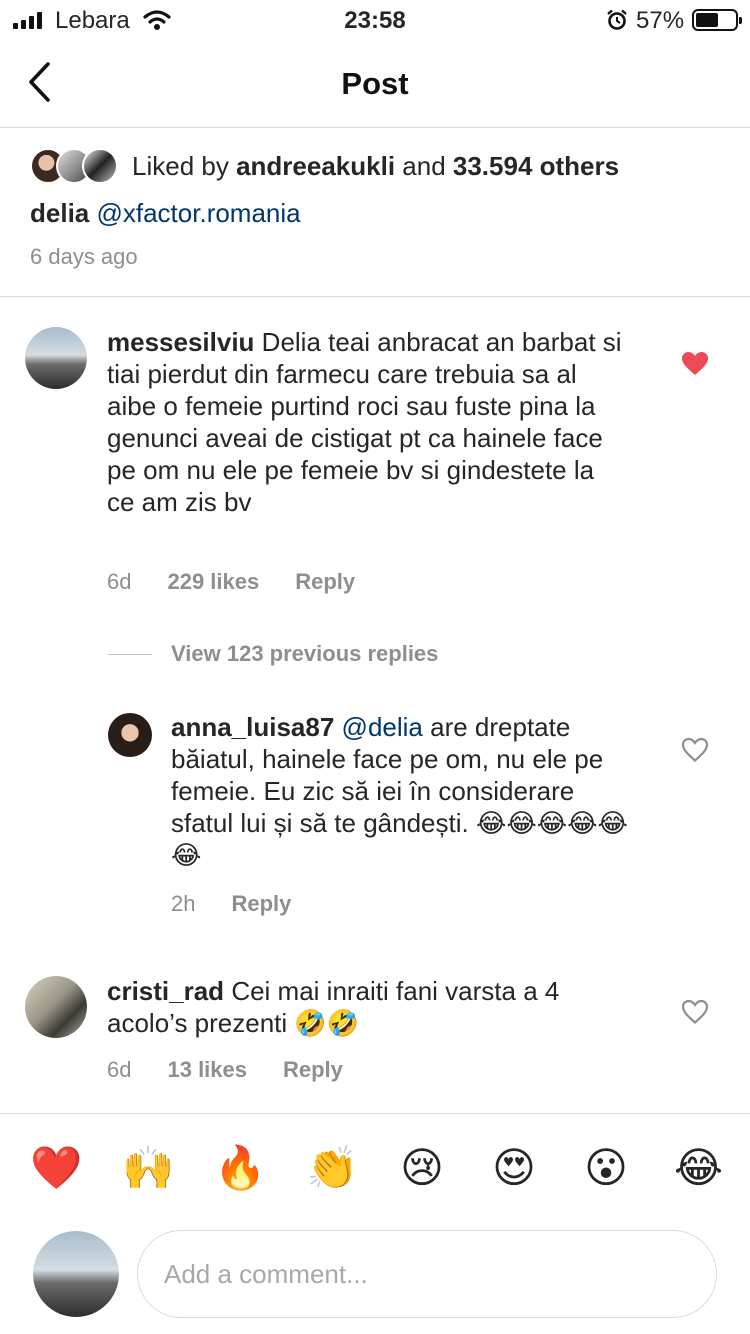 The width and height of the screenshot is (750, 1334). Describe the element at coordinates (183, 903) in the screenshot. I see `comment-time: 2h` at that location.